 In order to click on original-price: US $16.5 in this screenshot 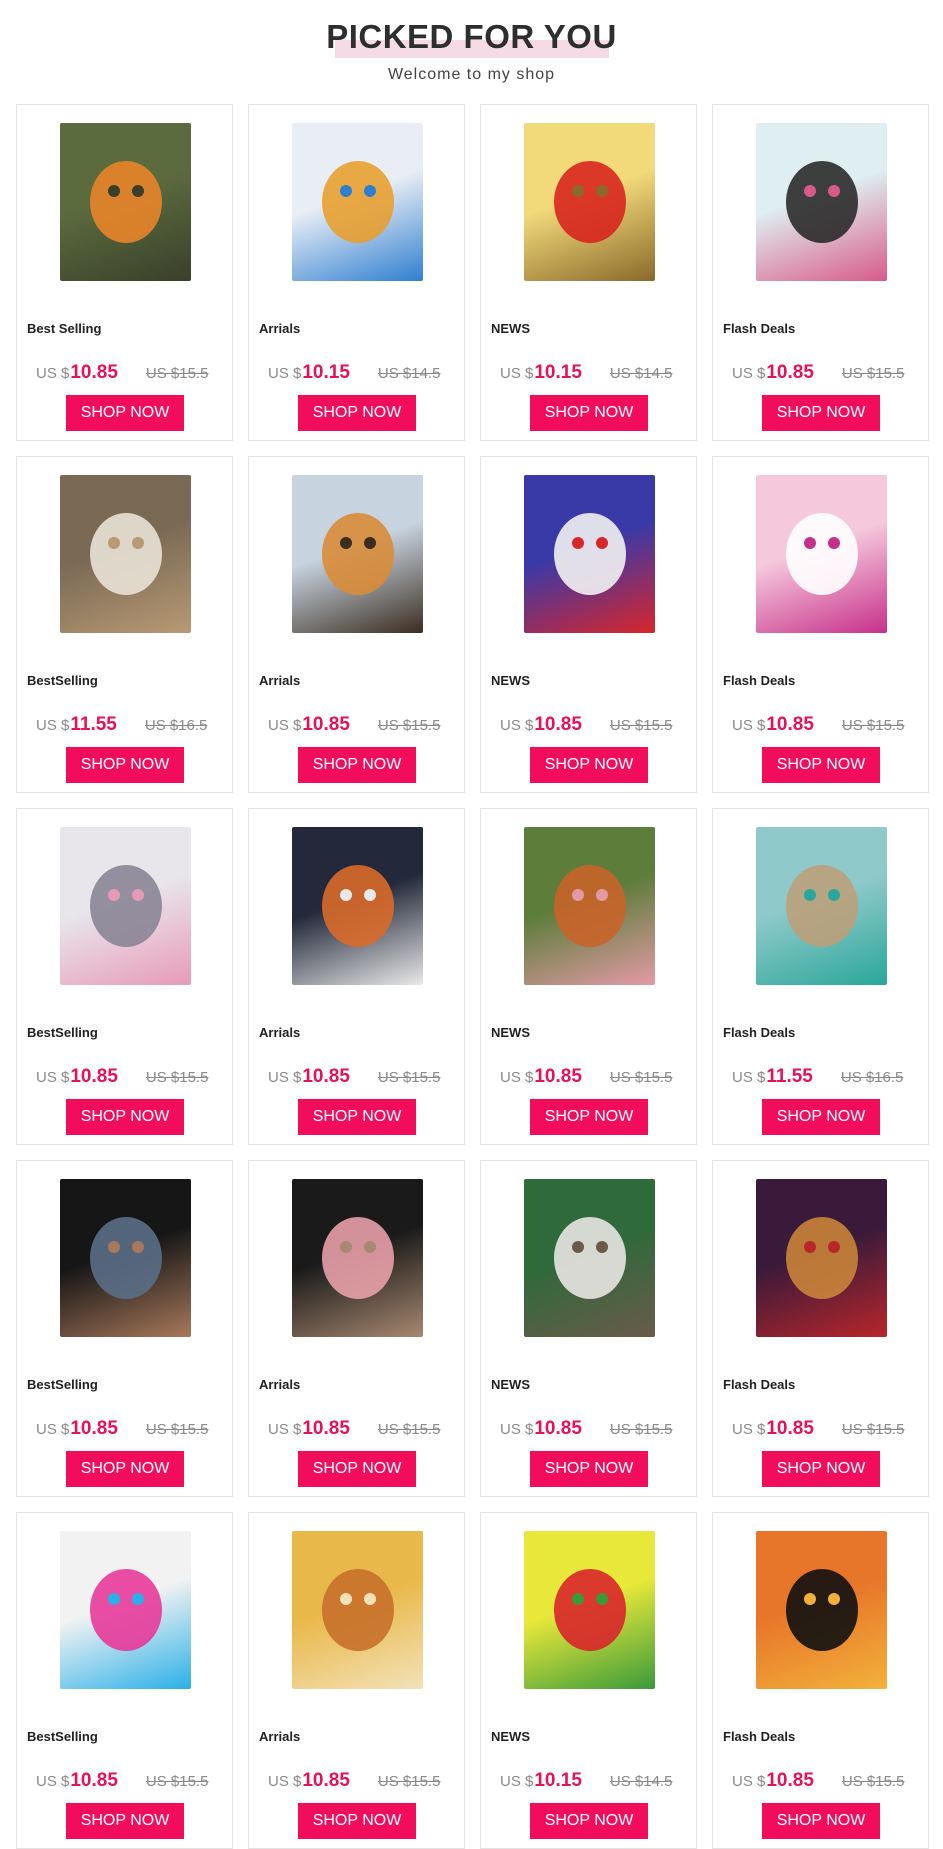, I will do `click(176, 725)`.